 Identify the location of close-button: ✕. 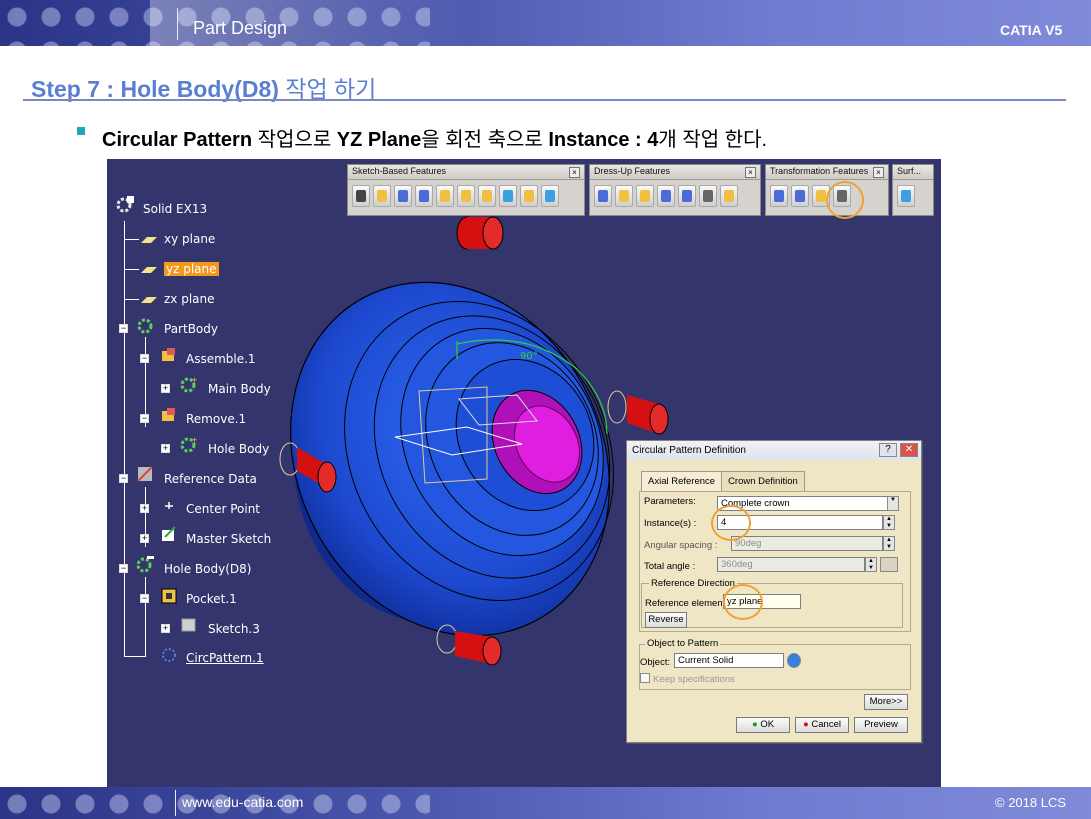
(909, 450).